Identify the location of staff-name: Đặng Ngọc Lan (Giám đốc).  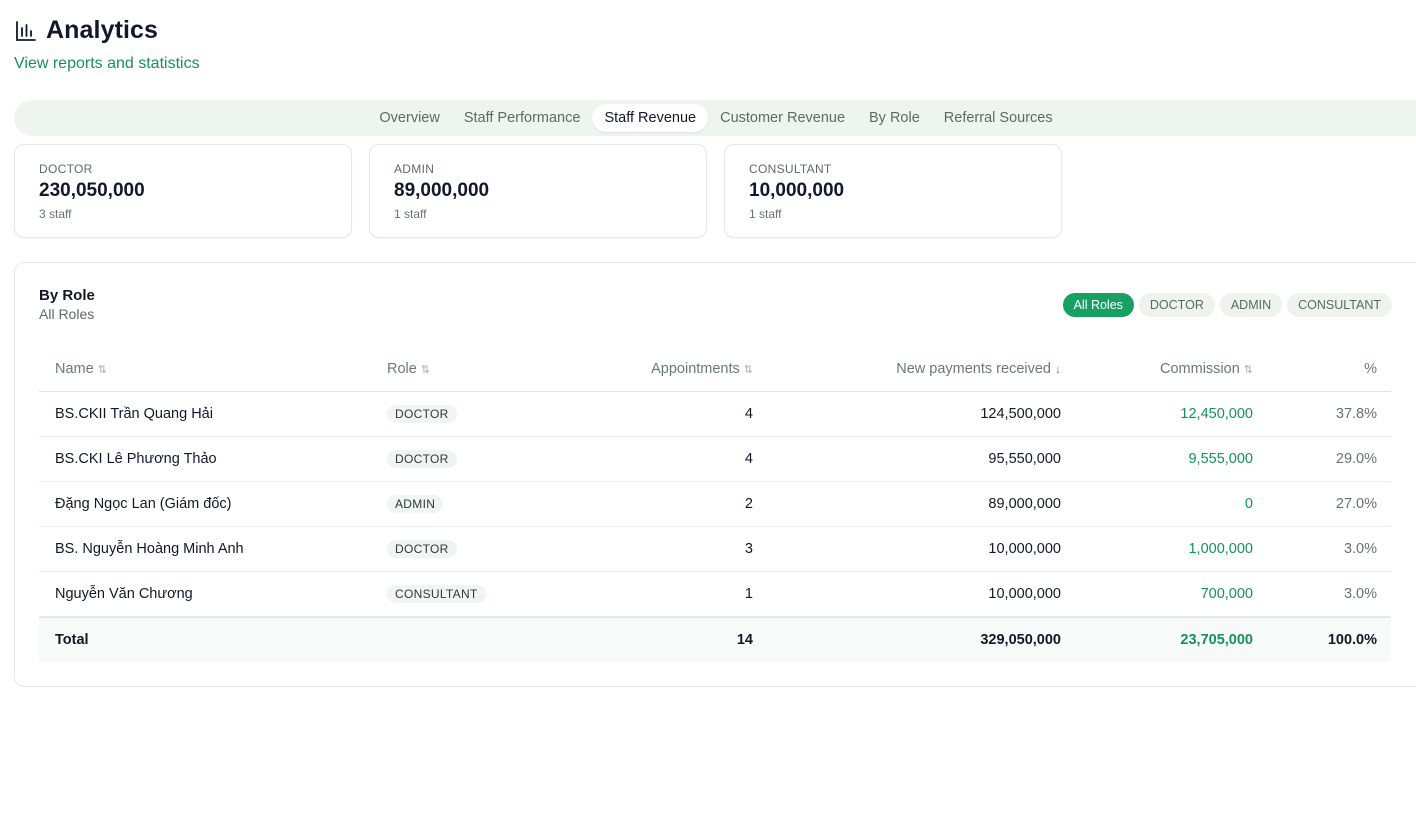
(143, 504).